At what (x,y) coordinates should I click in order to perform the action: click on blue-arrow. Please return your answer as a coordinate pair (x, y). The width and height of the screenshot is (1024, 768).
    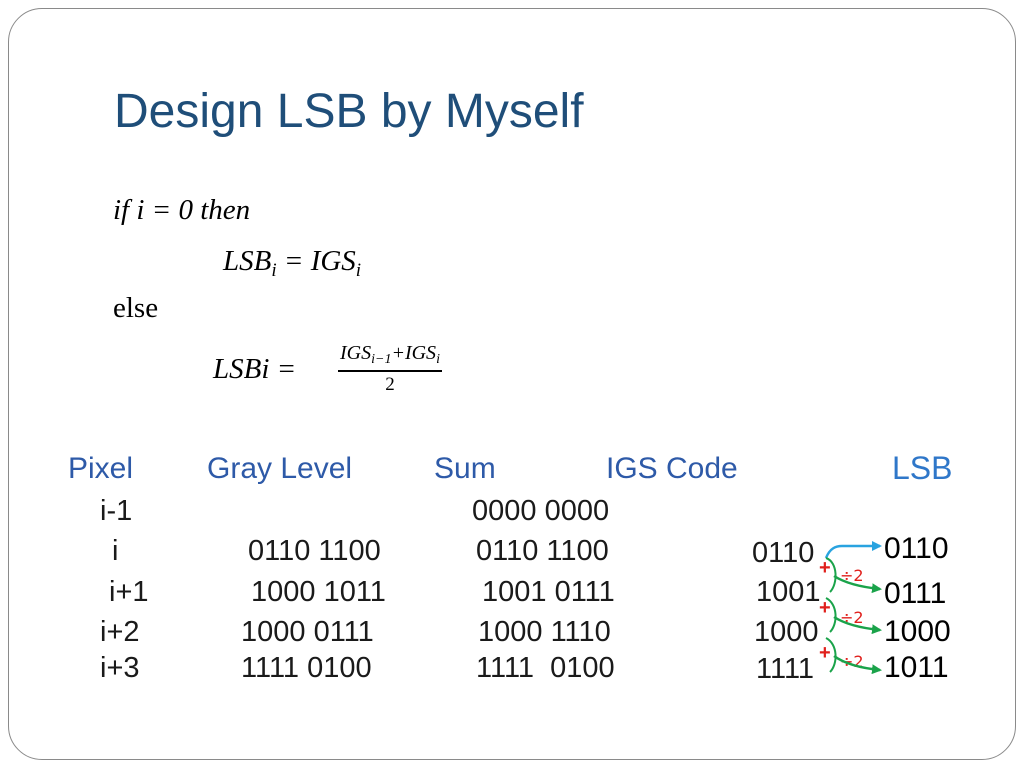
    Looking at the image, I should click on (853, 550).